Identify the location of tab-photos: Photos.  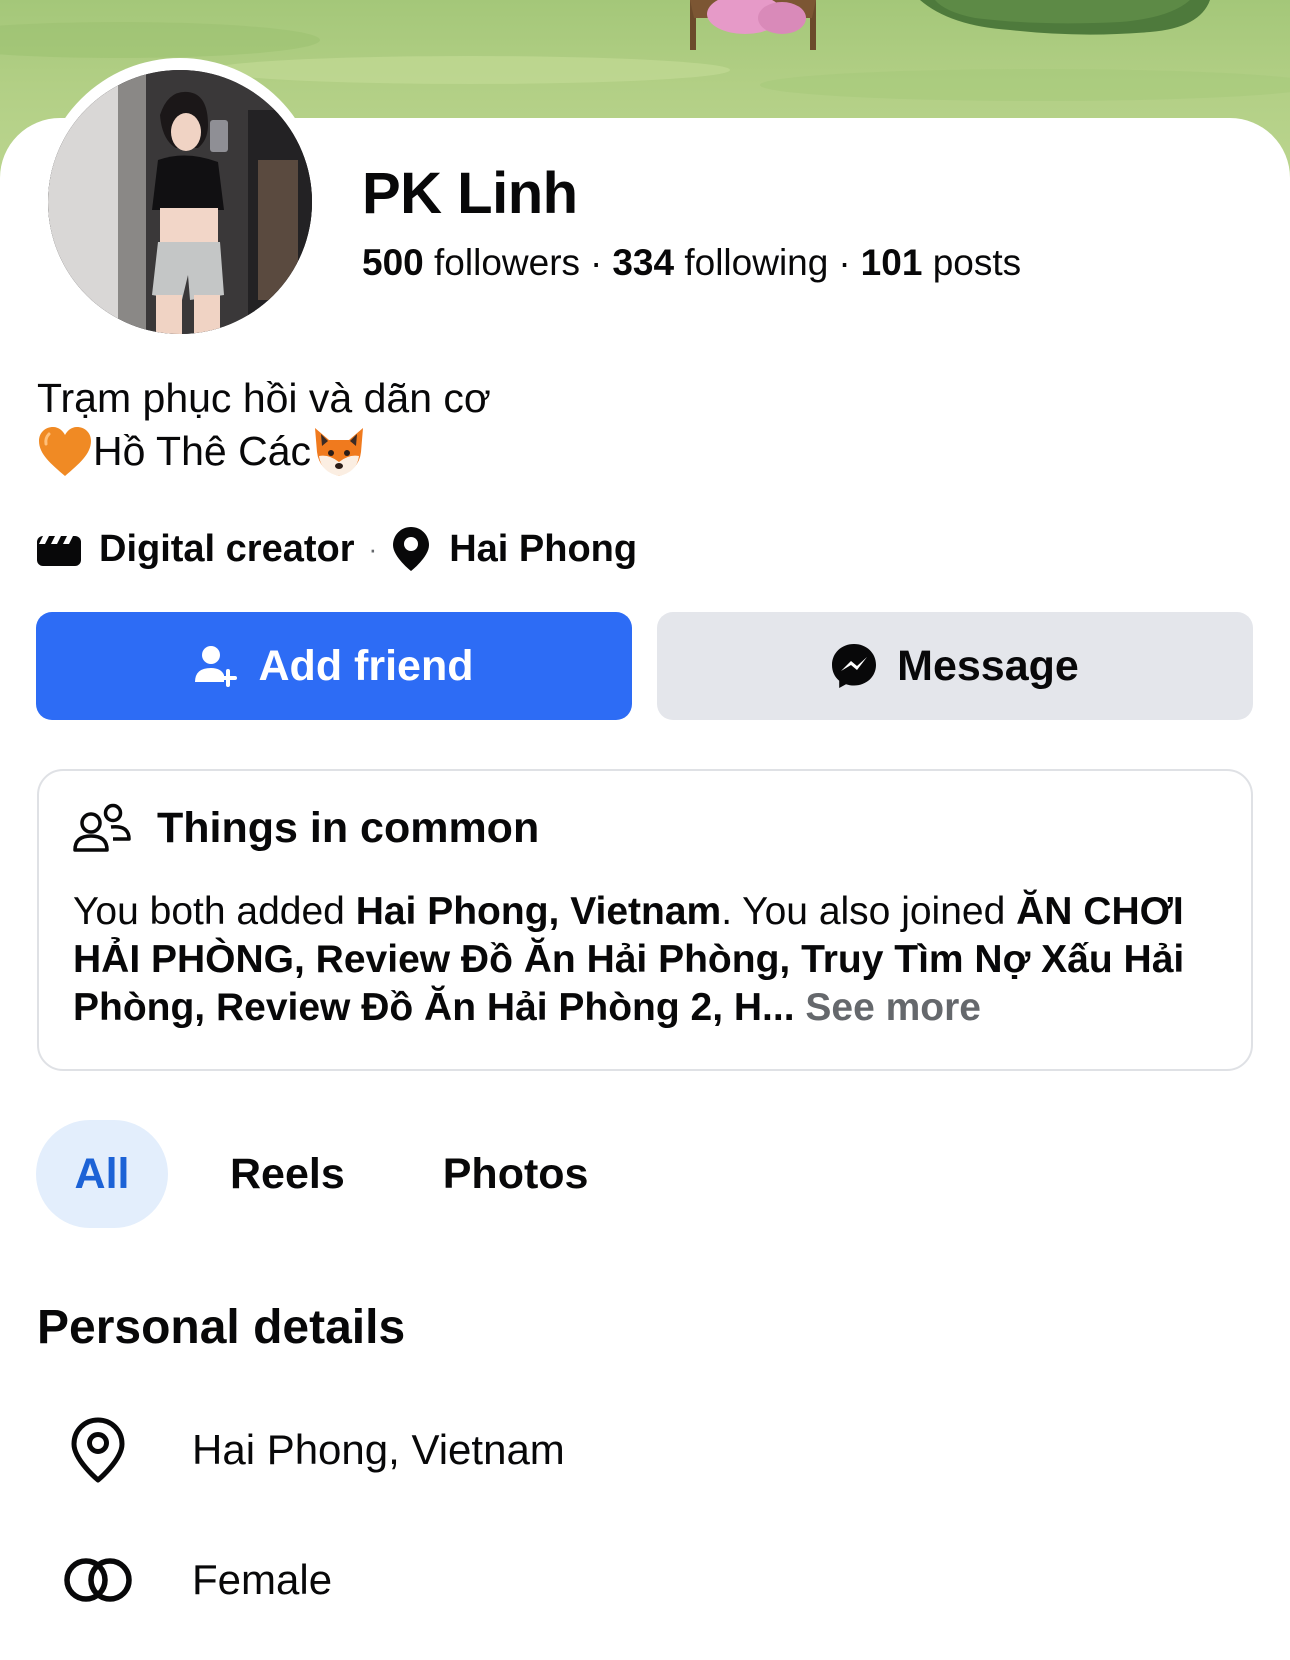
(516, 1174).